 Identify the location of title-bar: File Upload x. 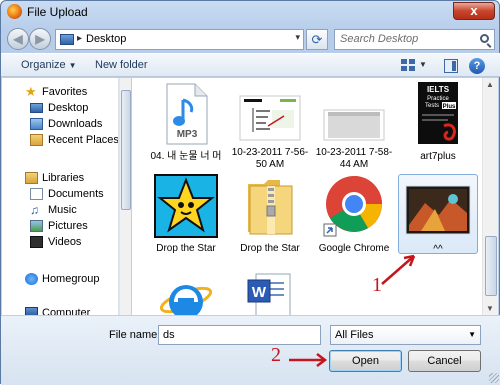
(250, 12).